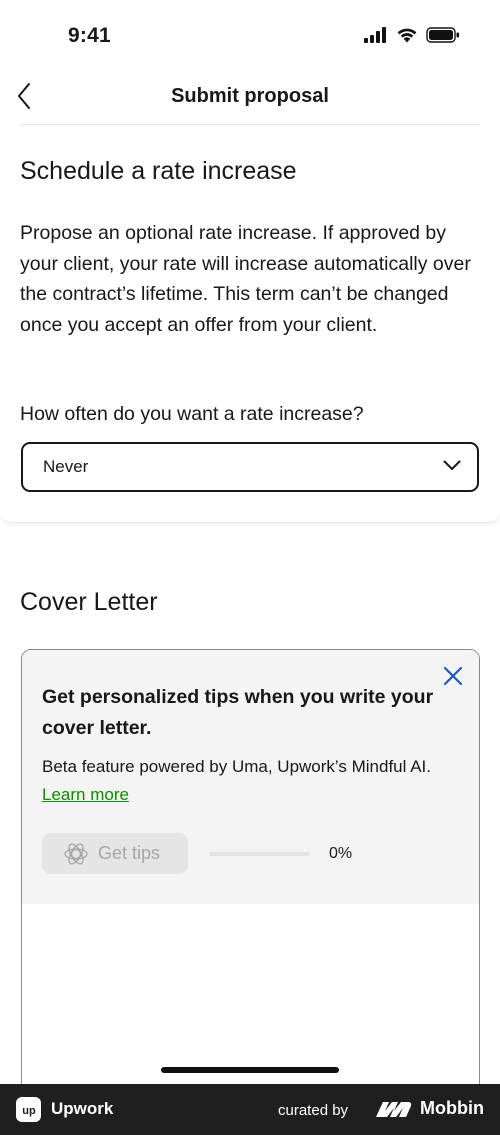 This screenshot has width=500, height=1135. I want to click on page-title: Submit proposal, so click(250, 96).